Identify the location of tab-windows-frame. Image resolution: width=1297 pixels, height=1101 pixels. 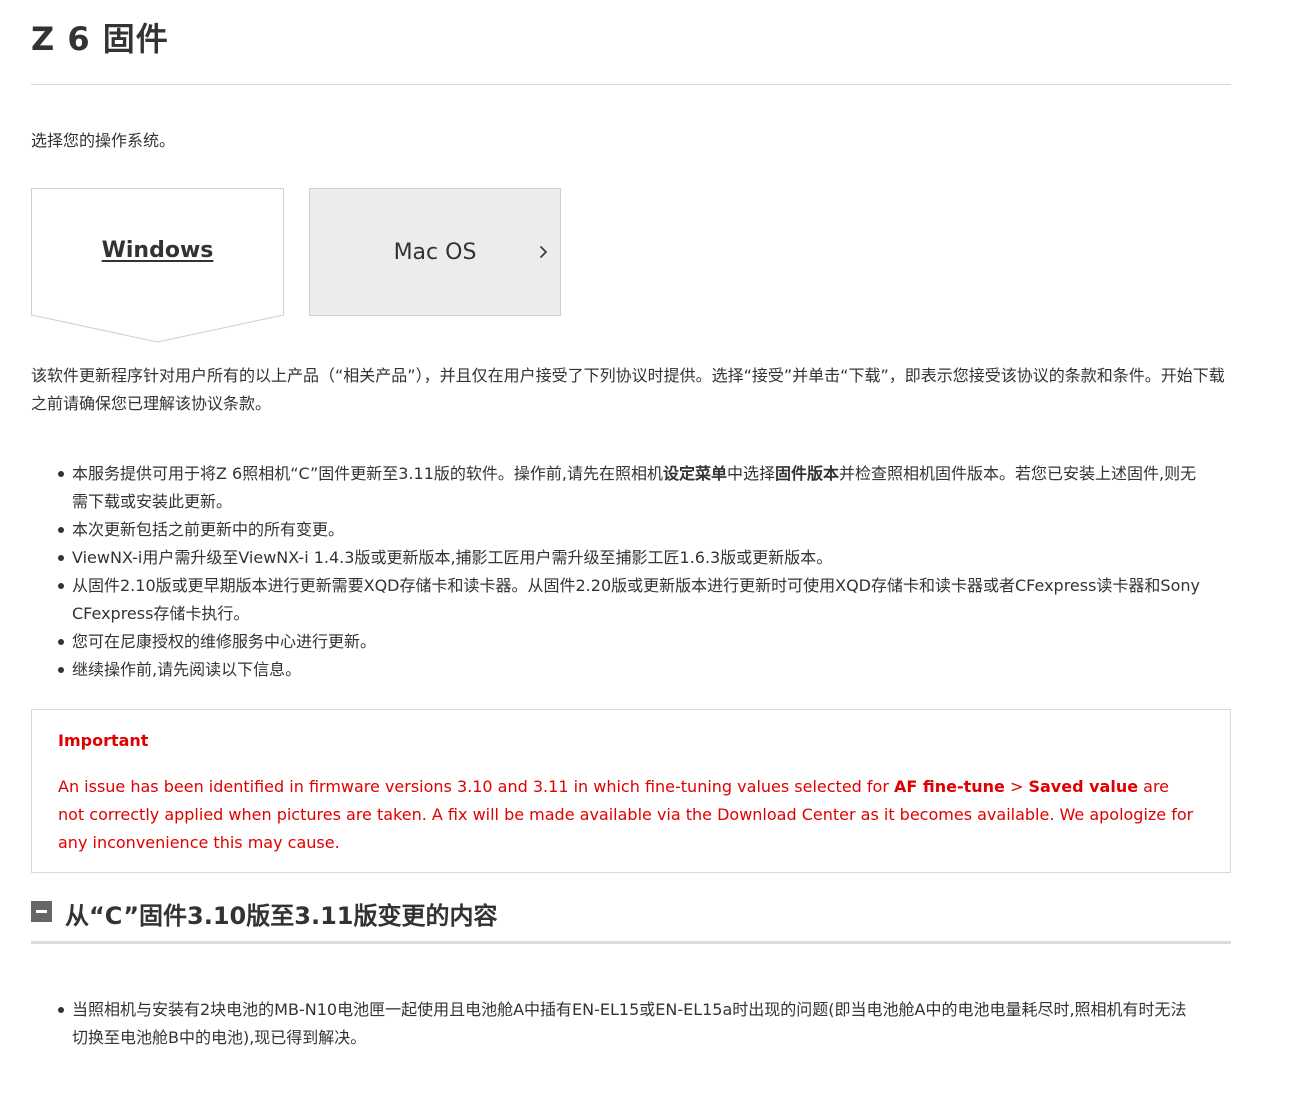
(157, 265).